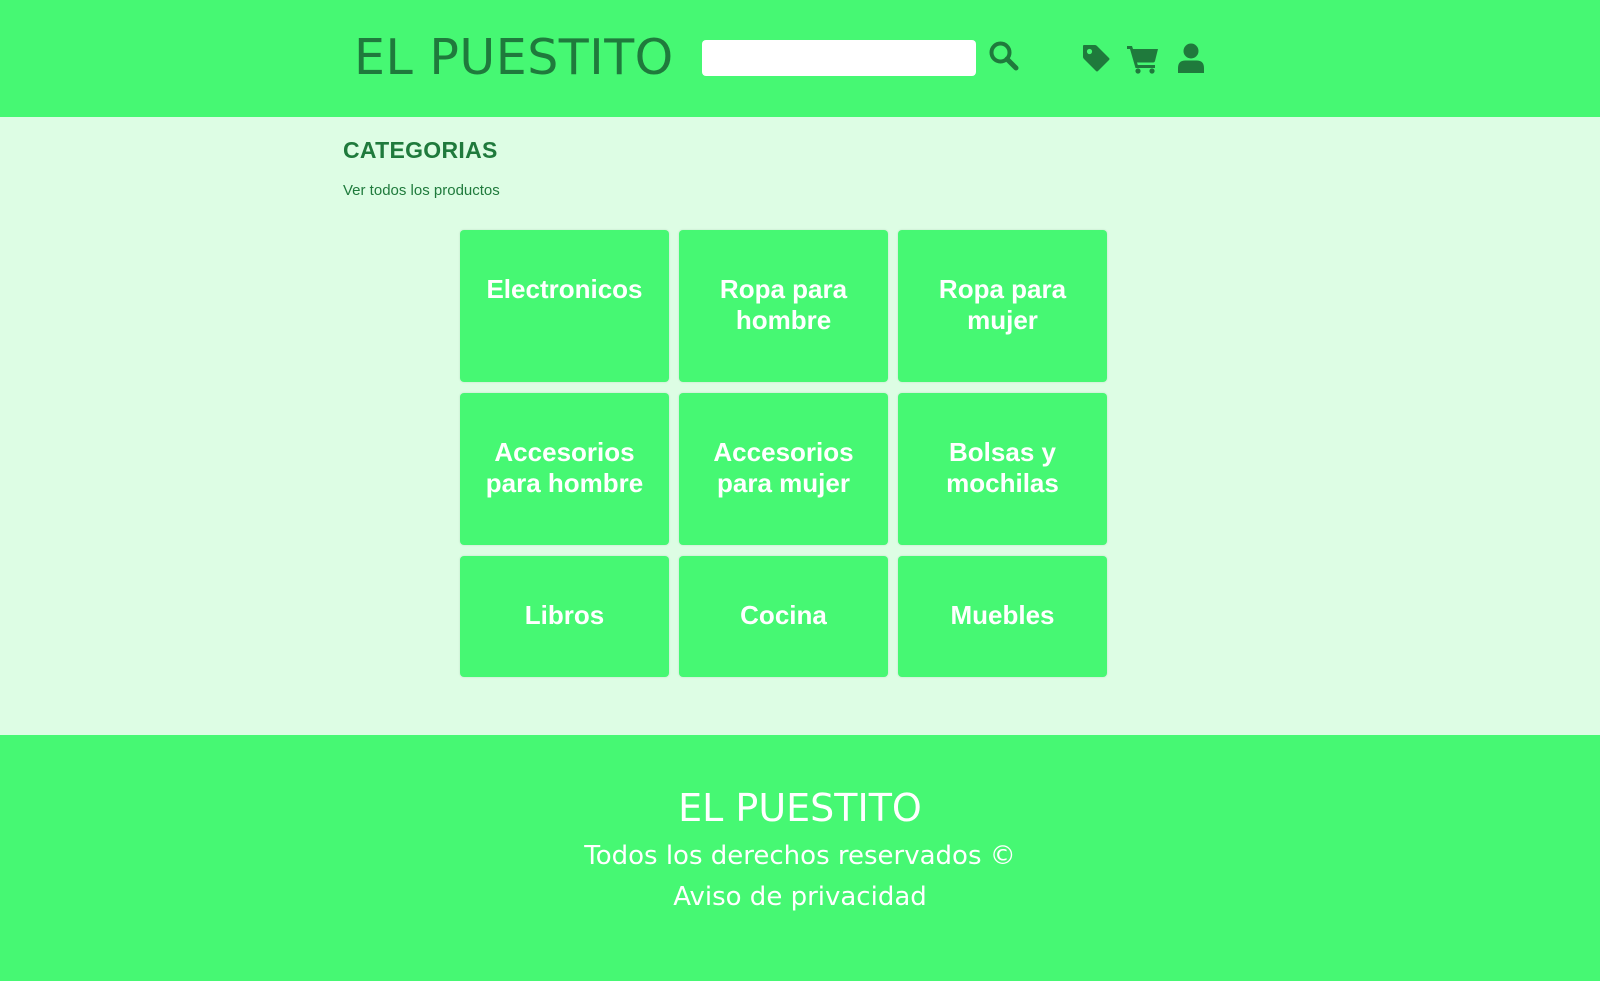 The height and width of the screenshot is (981, 1600). I want to click on category-label: Ropa para mujer, so click(1002, 304).